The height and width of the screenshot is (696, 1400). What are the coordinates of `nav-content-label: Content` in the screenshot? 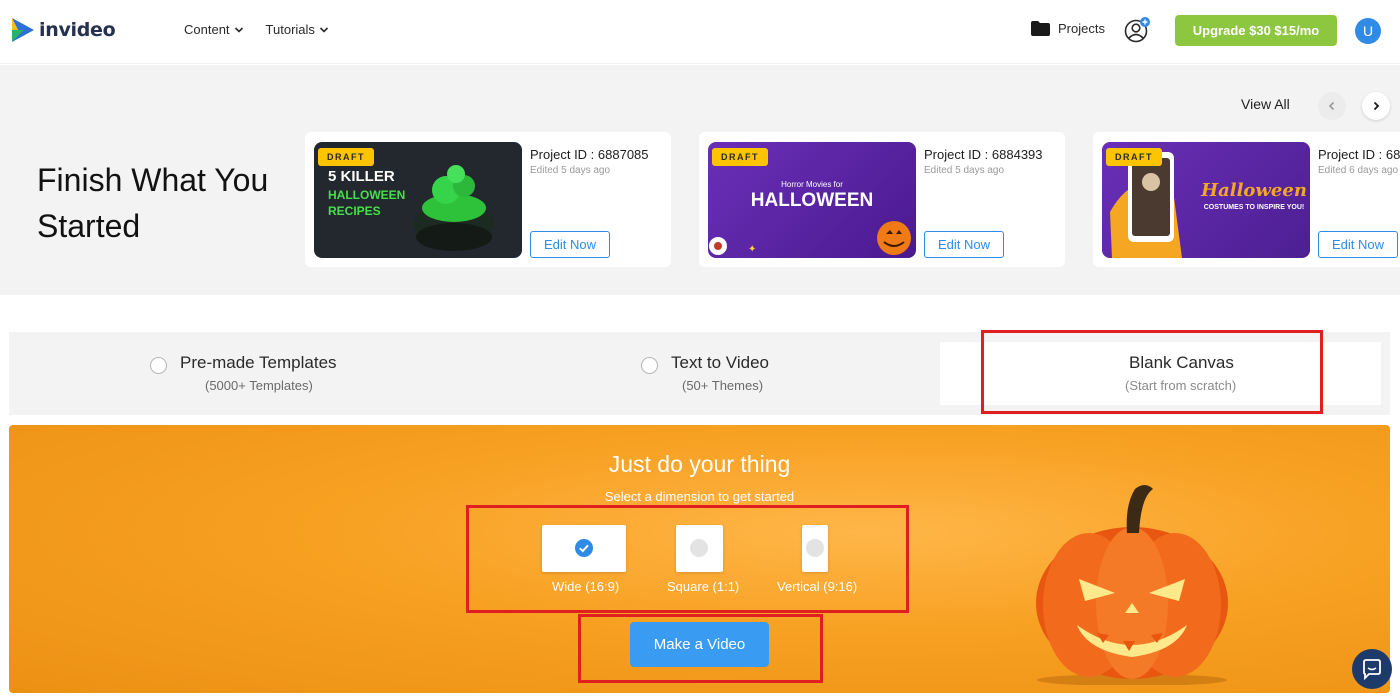 It's located at (207, 29).